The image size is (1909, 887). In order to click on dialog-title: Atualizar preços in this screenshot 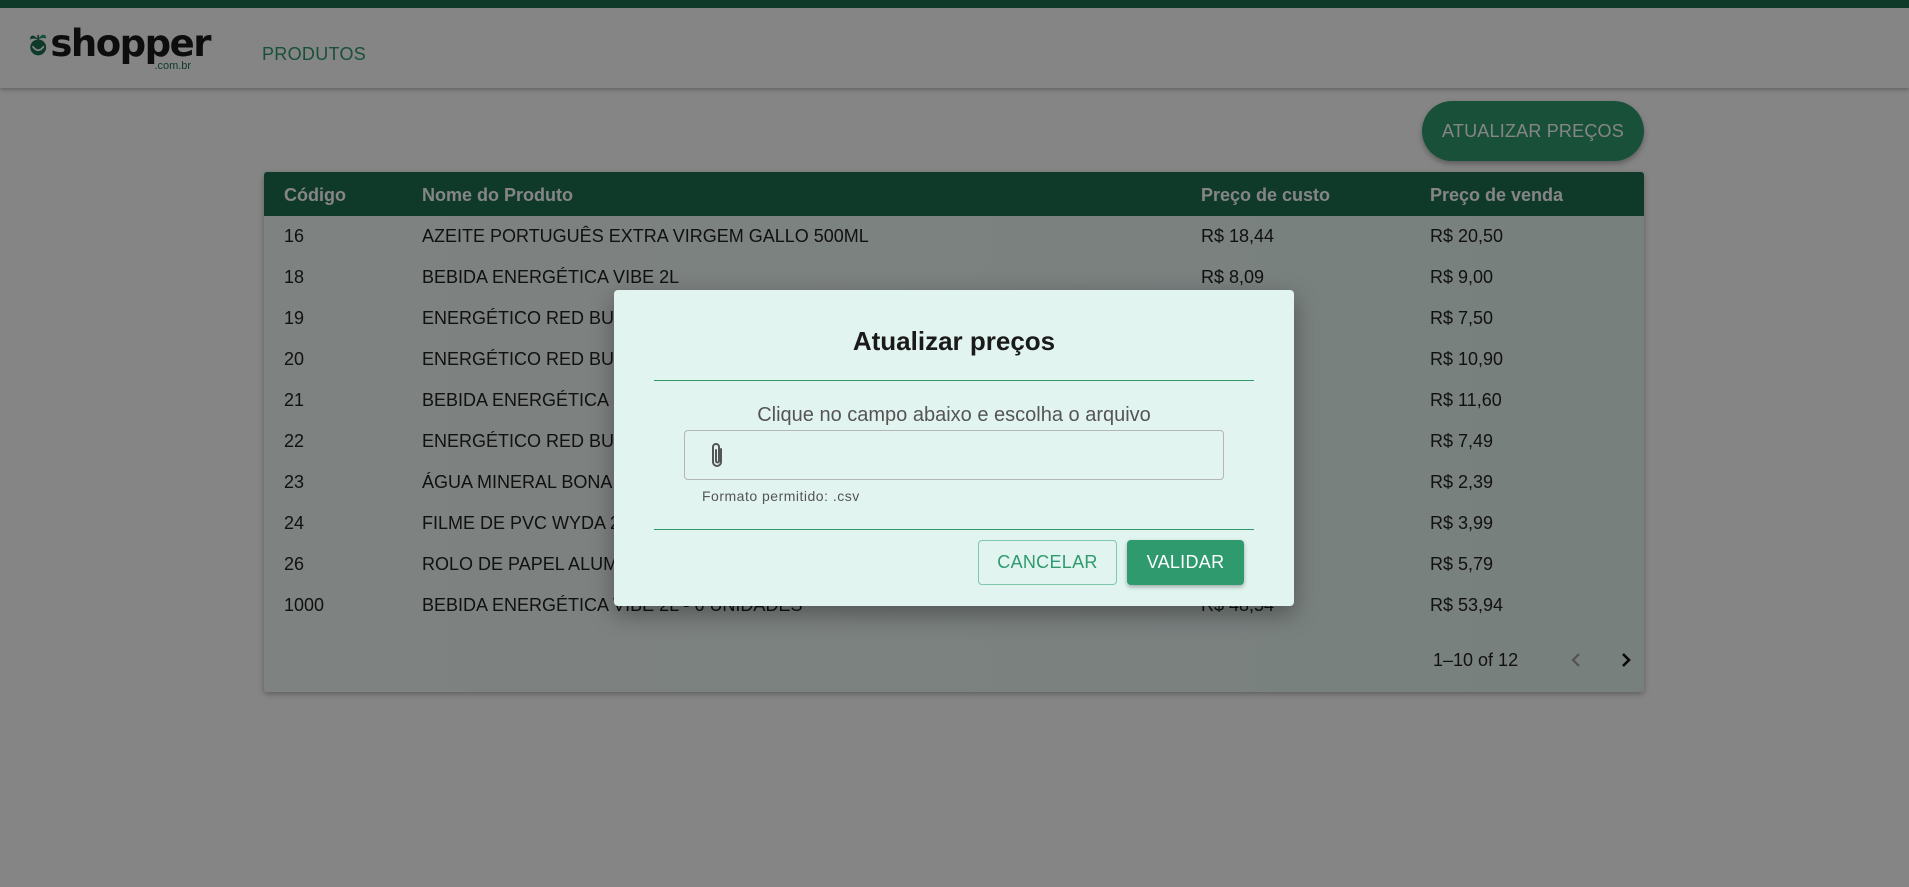, I will do `click(954, 341)`.